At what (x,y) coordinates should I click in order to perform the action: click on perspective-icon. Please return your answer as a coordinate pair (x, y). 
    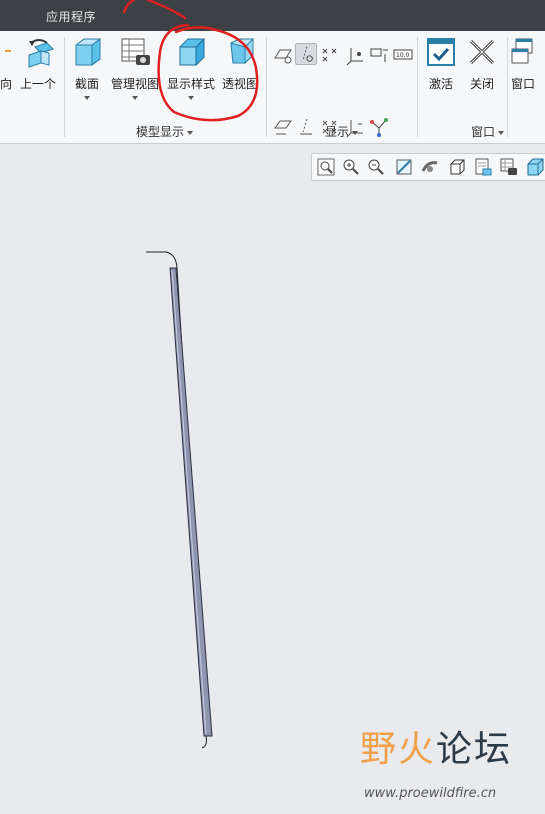
    Looking at the image, I should click on (242, 51).